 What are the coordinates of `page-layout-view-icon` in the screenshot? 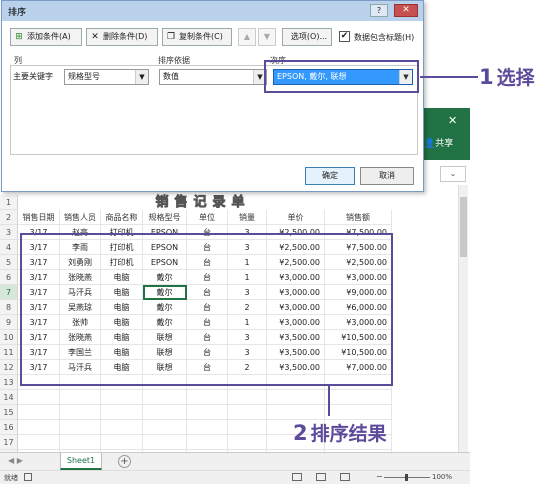 It's located at (321, 477).